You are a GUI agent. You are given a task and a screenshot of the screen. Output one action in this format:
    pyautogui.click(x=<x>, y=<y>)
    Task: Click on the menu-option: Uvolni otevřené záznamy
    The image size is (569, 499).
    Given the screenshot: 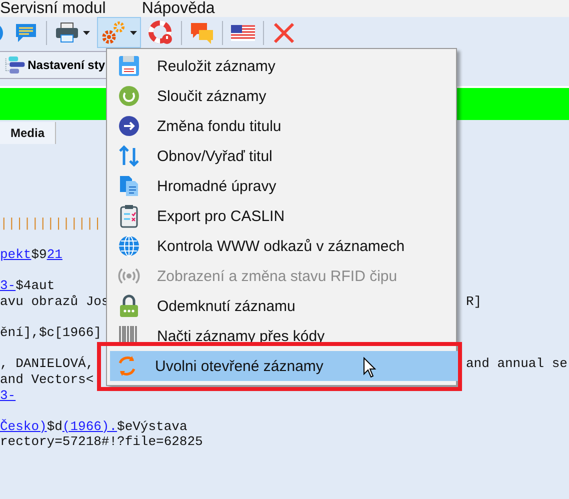 What is the action you would take?
    pyautogui.click(x=284, y=366)
    